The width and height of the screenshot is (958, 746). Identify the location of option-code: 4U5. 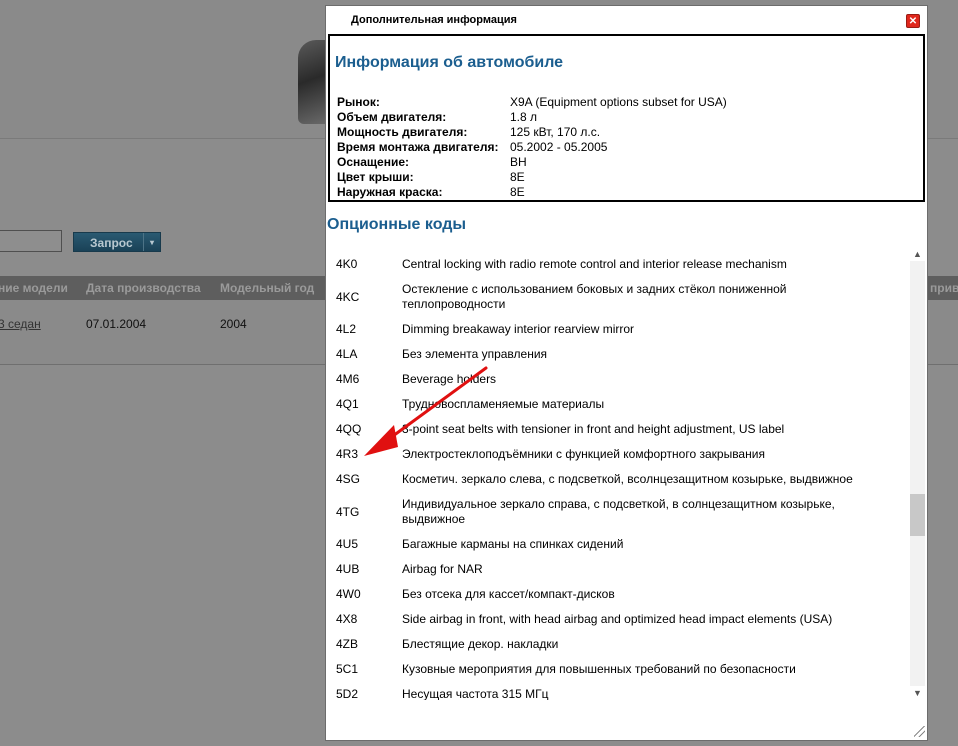
(347, 544).